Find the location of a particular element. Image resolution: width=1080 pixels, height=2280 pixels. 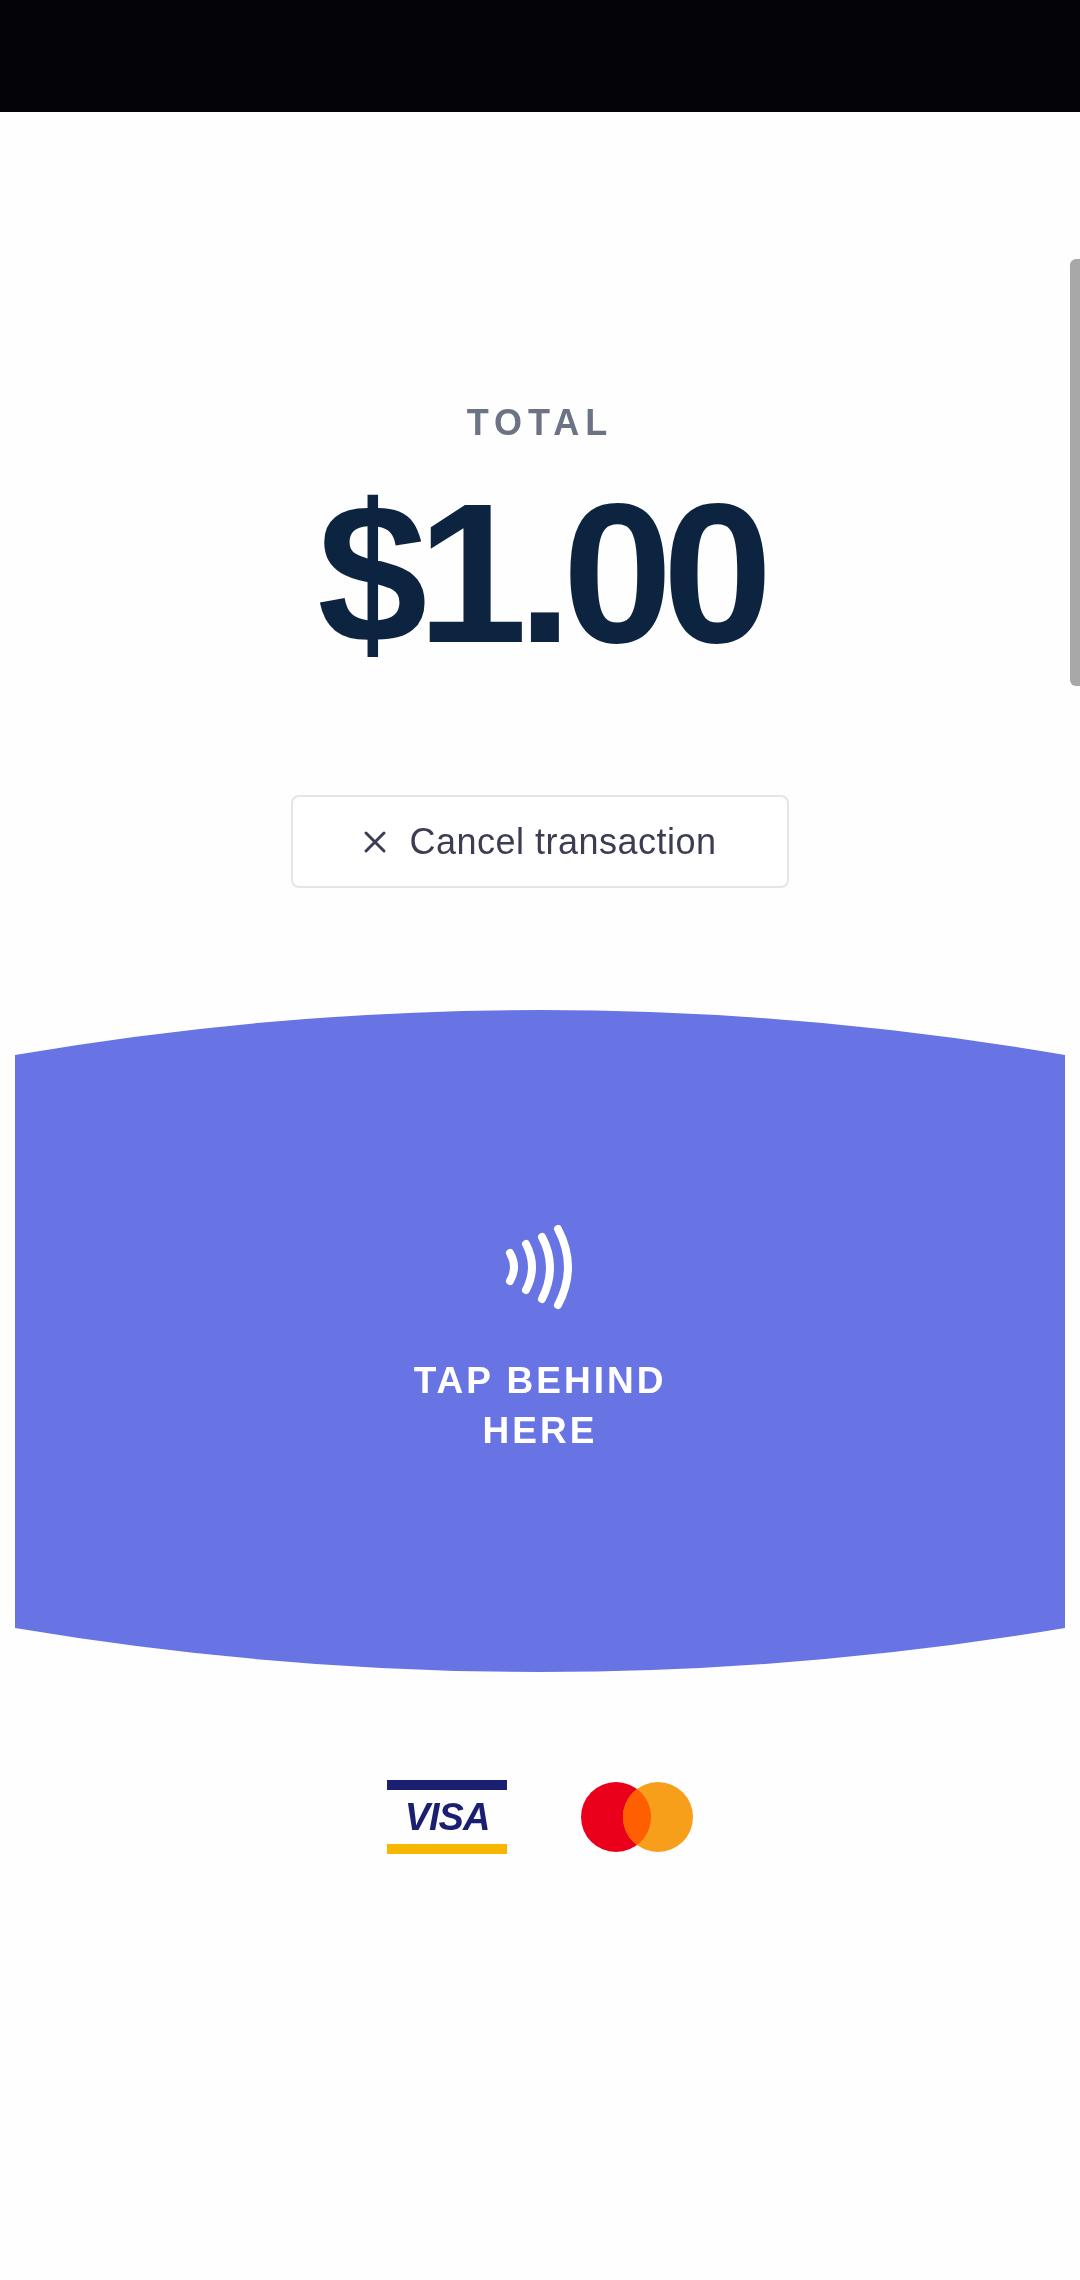

close-icon is located at coordinates (375, 841).